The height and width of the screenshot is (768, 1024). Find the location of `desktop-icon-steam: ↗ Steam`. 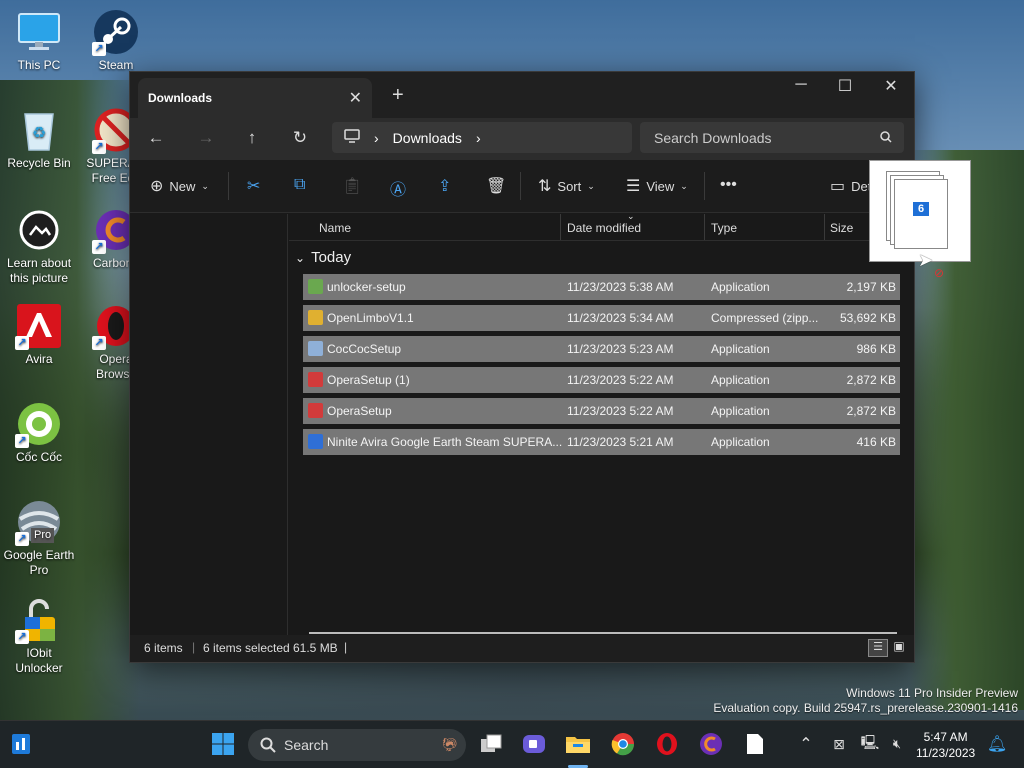

desktop-icon-steam: ↗ Steam is located at coordinates (116, 40).